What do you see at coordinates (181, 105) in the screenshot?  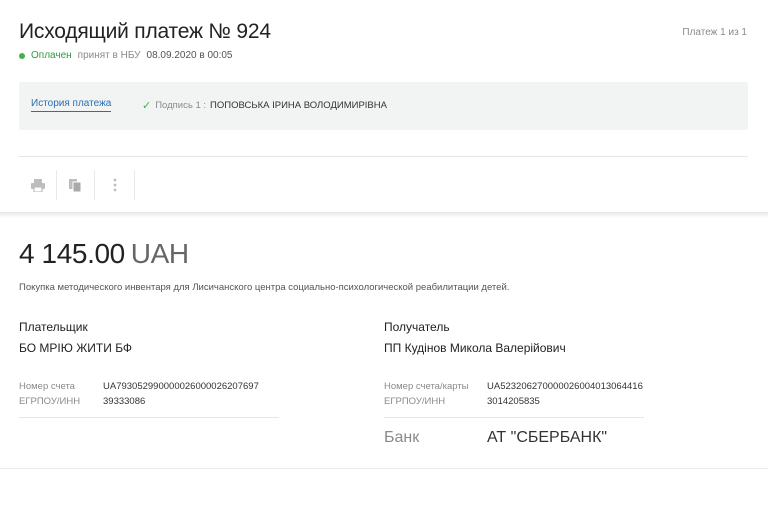 I see `signature-label: Подпись 1 :` at bounding box center [181, 105].